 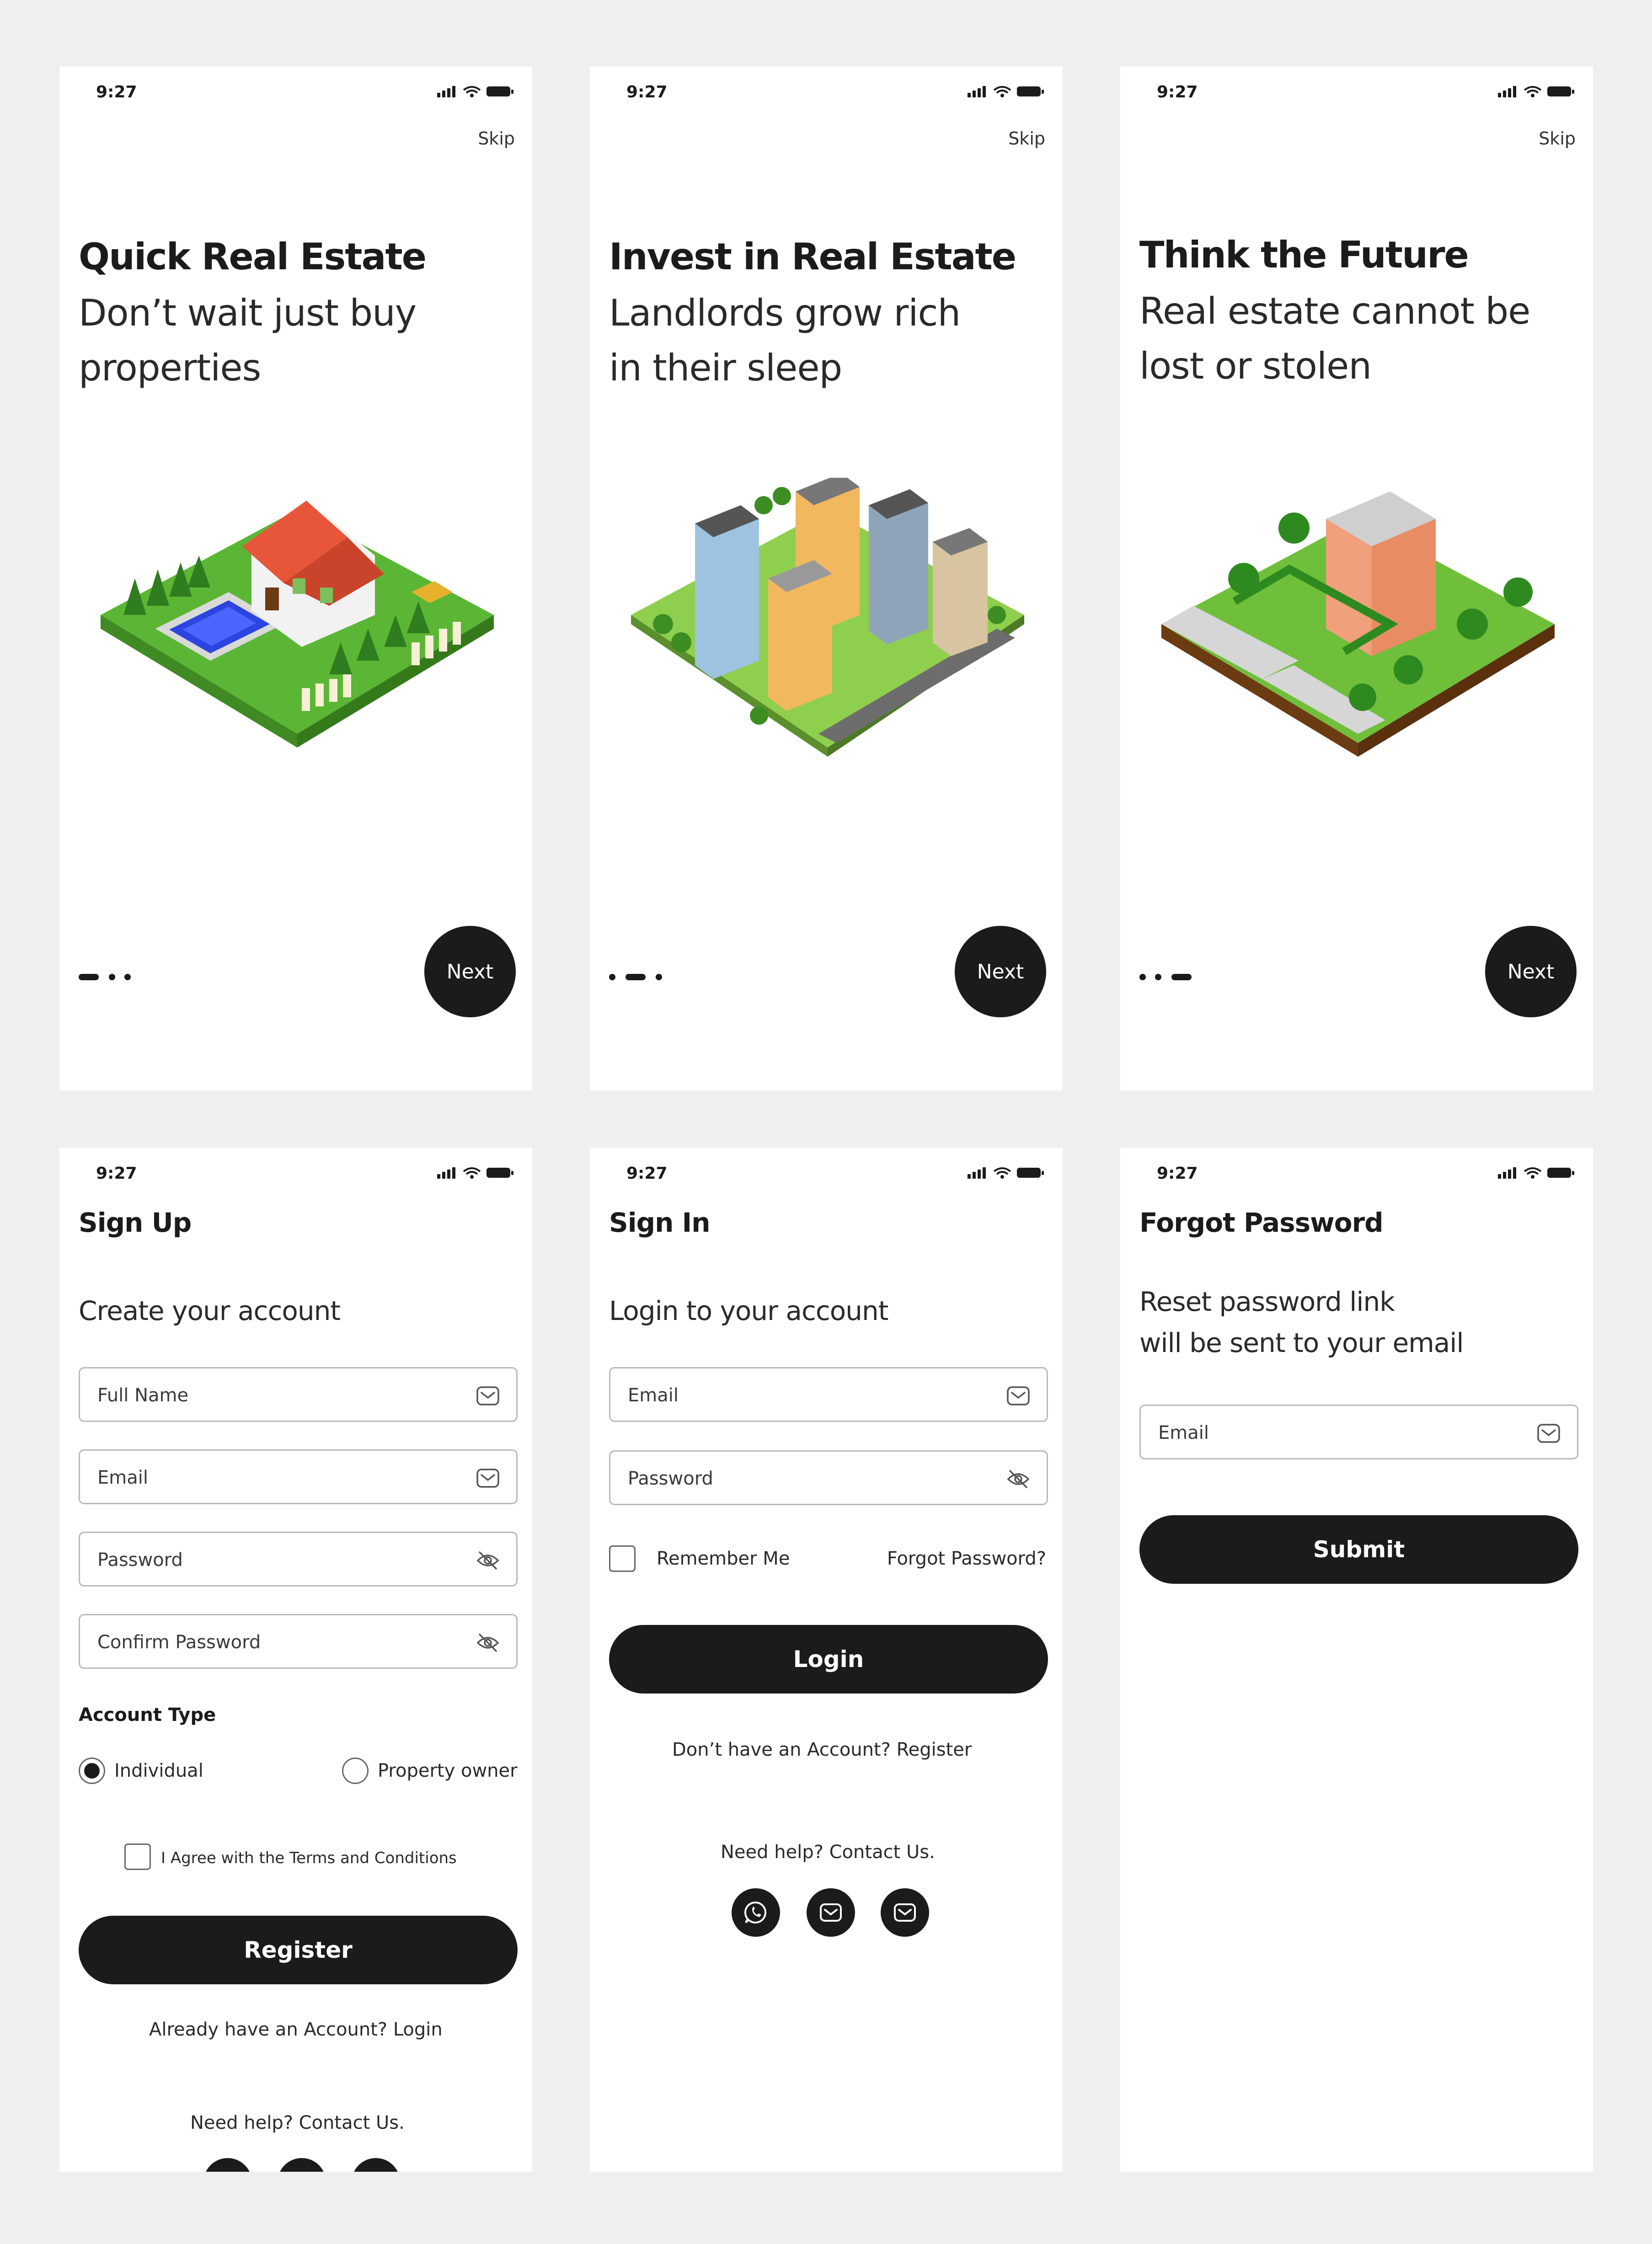 What do you see at coordinates (179, 1642) in the screenshot?
I see `field-placeholder: Confirm Password` at bounding box center [179, 1642].